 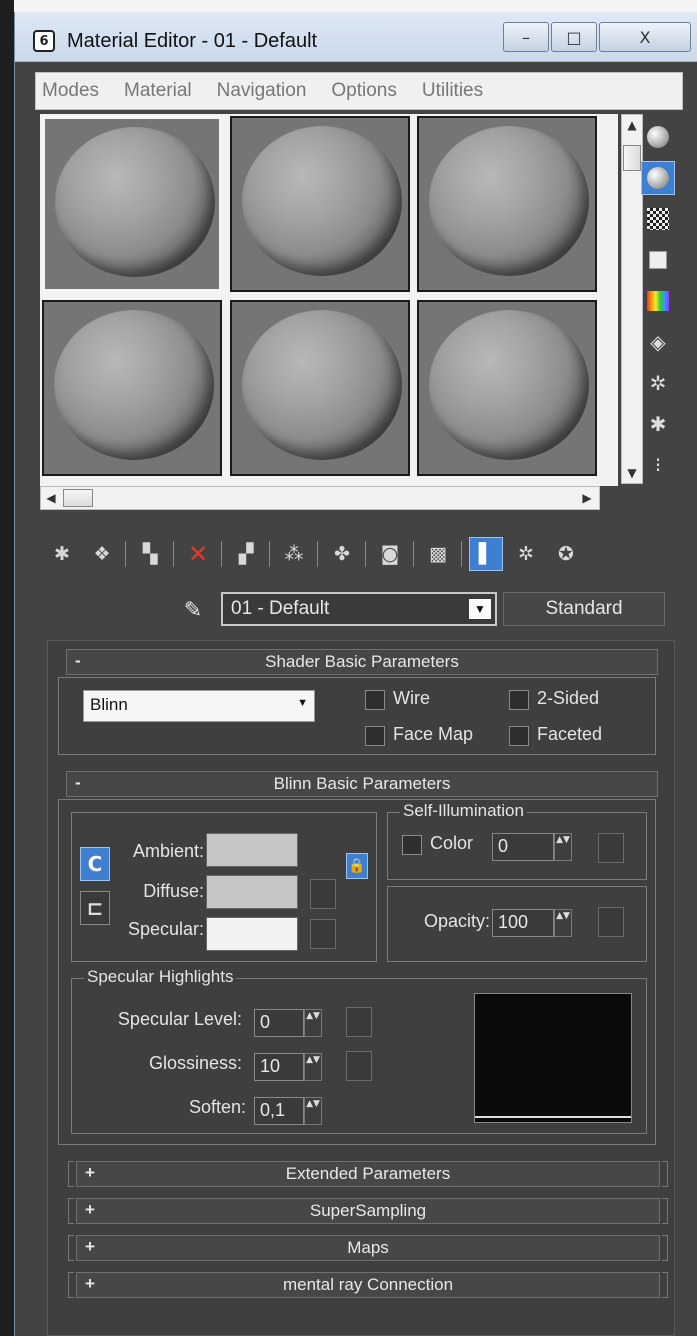 I want to click on self-illum-value-field: 0, so click(x=523, y=847).